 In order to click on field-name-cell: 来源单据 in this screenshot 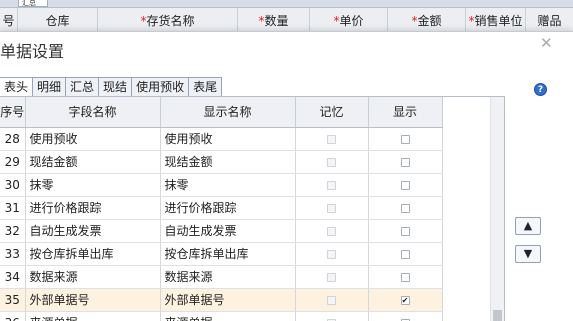, I will do `click(93, 316)`.